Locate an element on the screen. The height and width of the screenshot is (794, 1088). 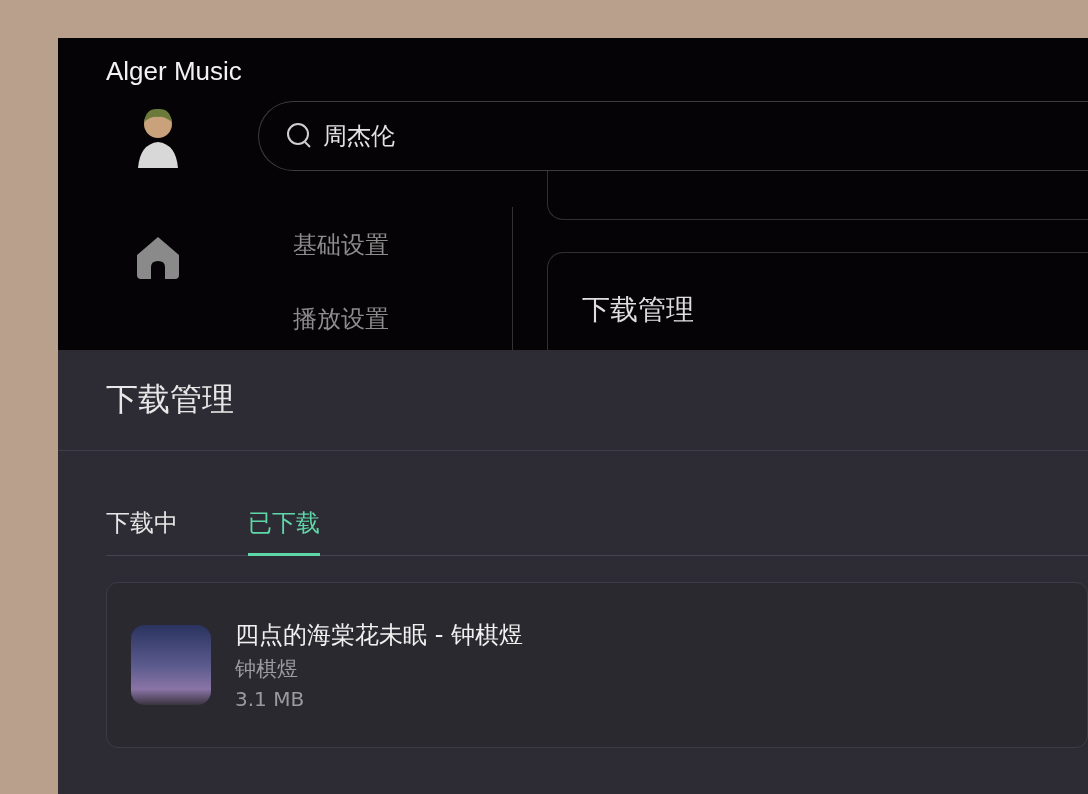
search-input: 周杰伦 is located at coordinates (473, 136).